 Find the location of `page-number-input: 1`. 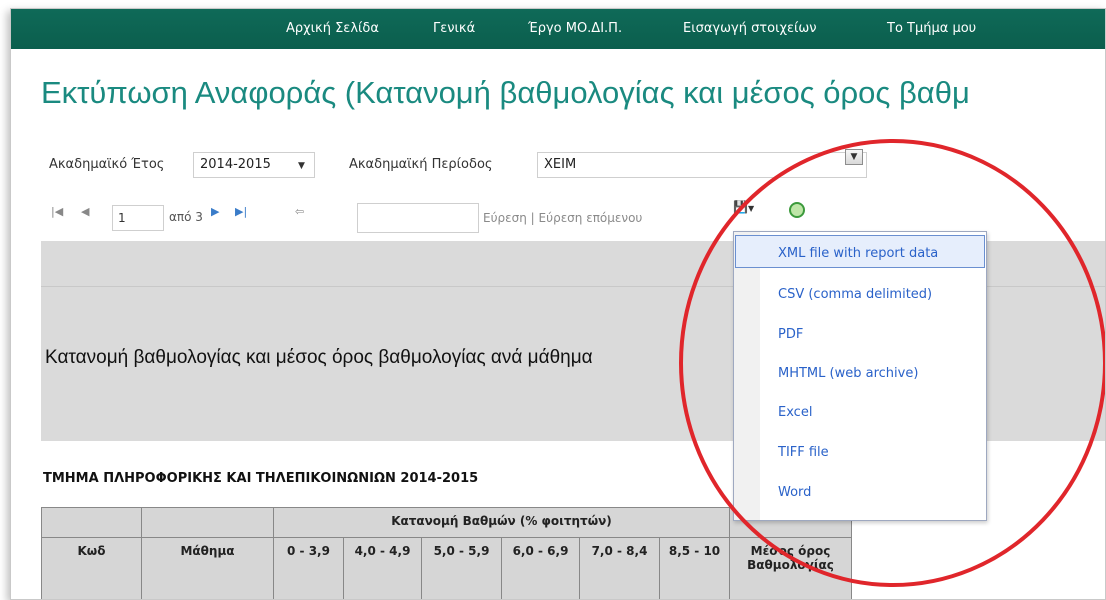

page-number-input: 1 is located at coordinates (138, 218).